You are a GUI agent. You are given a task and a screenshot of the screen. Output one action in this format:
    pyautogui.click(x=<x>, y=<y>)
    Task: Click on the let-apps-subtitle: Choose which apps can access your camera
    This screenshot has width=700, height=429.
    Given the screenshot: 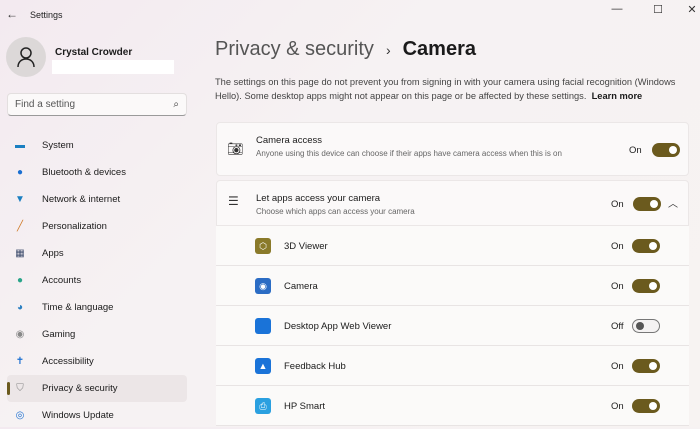 What is the action you would take?
    pyautogui.click(x=335, y=211)
    